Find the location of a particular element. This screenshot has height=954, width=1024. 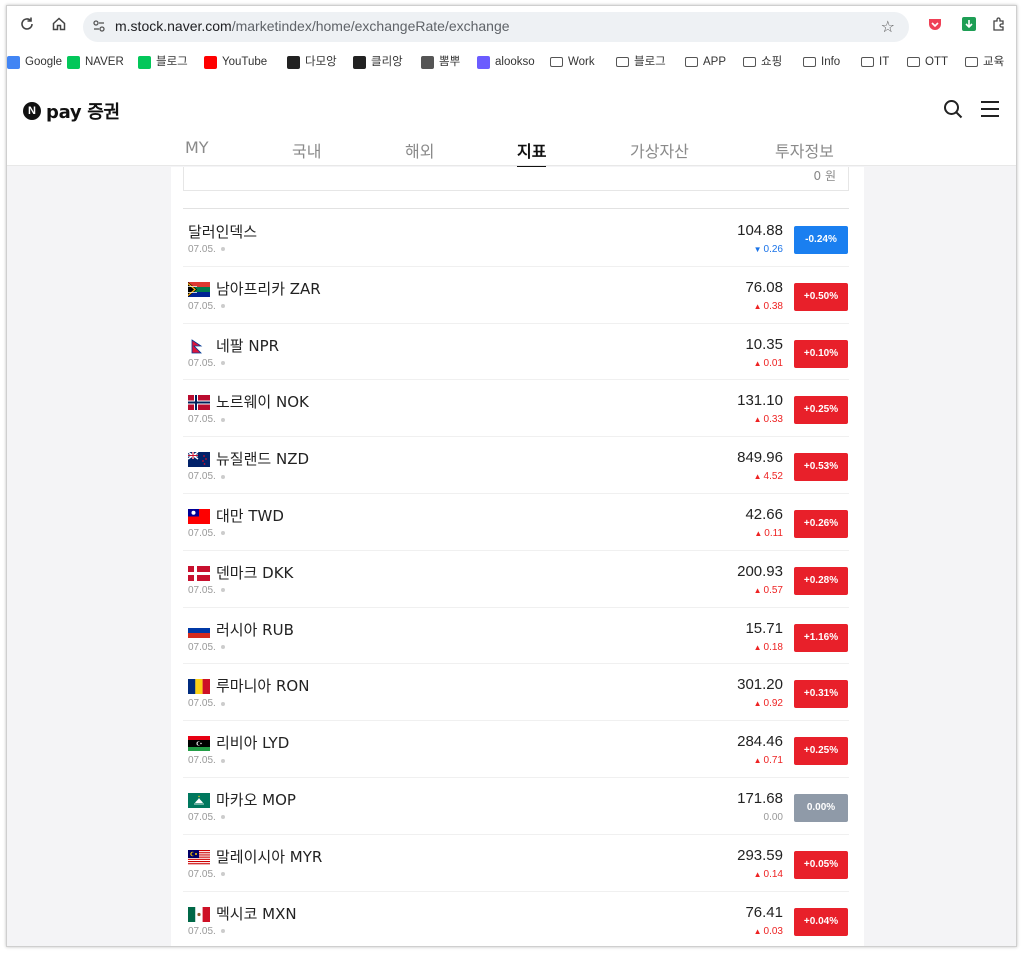

exchange-rate-row: 대만 TWD 07.05. 42.66 ▲ 0.11 +0.26% is located at coordinates (516, 522).